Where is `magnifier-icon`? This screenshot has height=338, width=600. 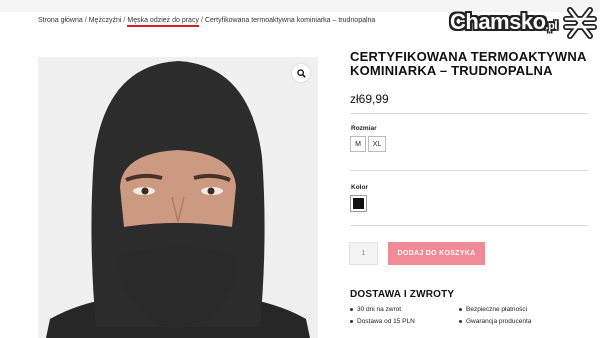 magnifier-icon is located at coordinates (301, 73).